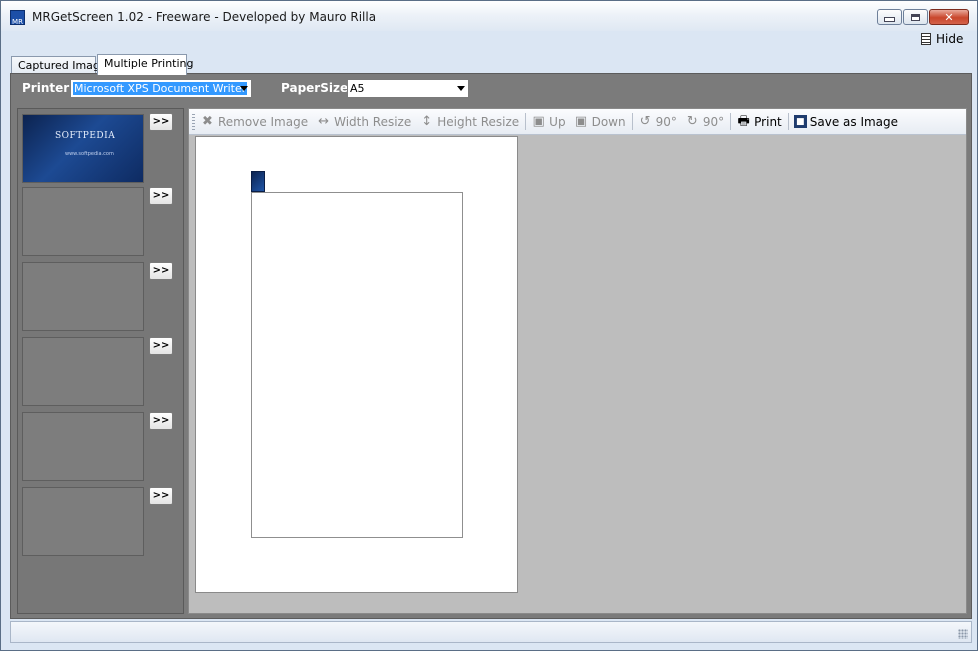  I want to click on close-icon: ✕, so click(949, 17).